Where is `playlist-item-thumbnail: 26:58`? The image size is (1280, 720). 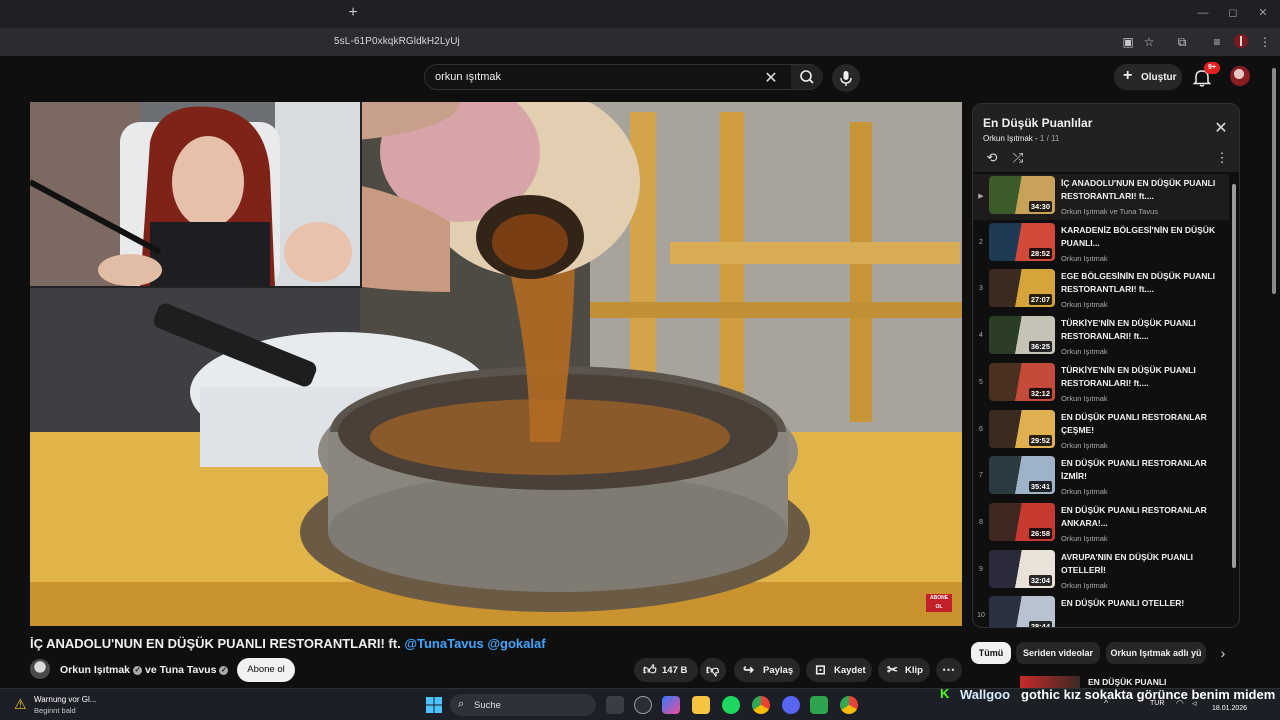
playlist-item-thumbnail: 26:58 is located at coordinates (1022, 521).